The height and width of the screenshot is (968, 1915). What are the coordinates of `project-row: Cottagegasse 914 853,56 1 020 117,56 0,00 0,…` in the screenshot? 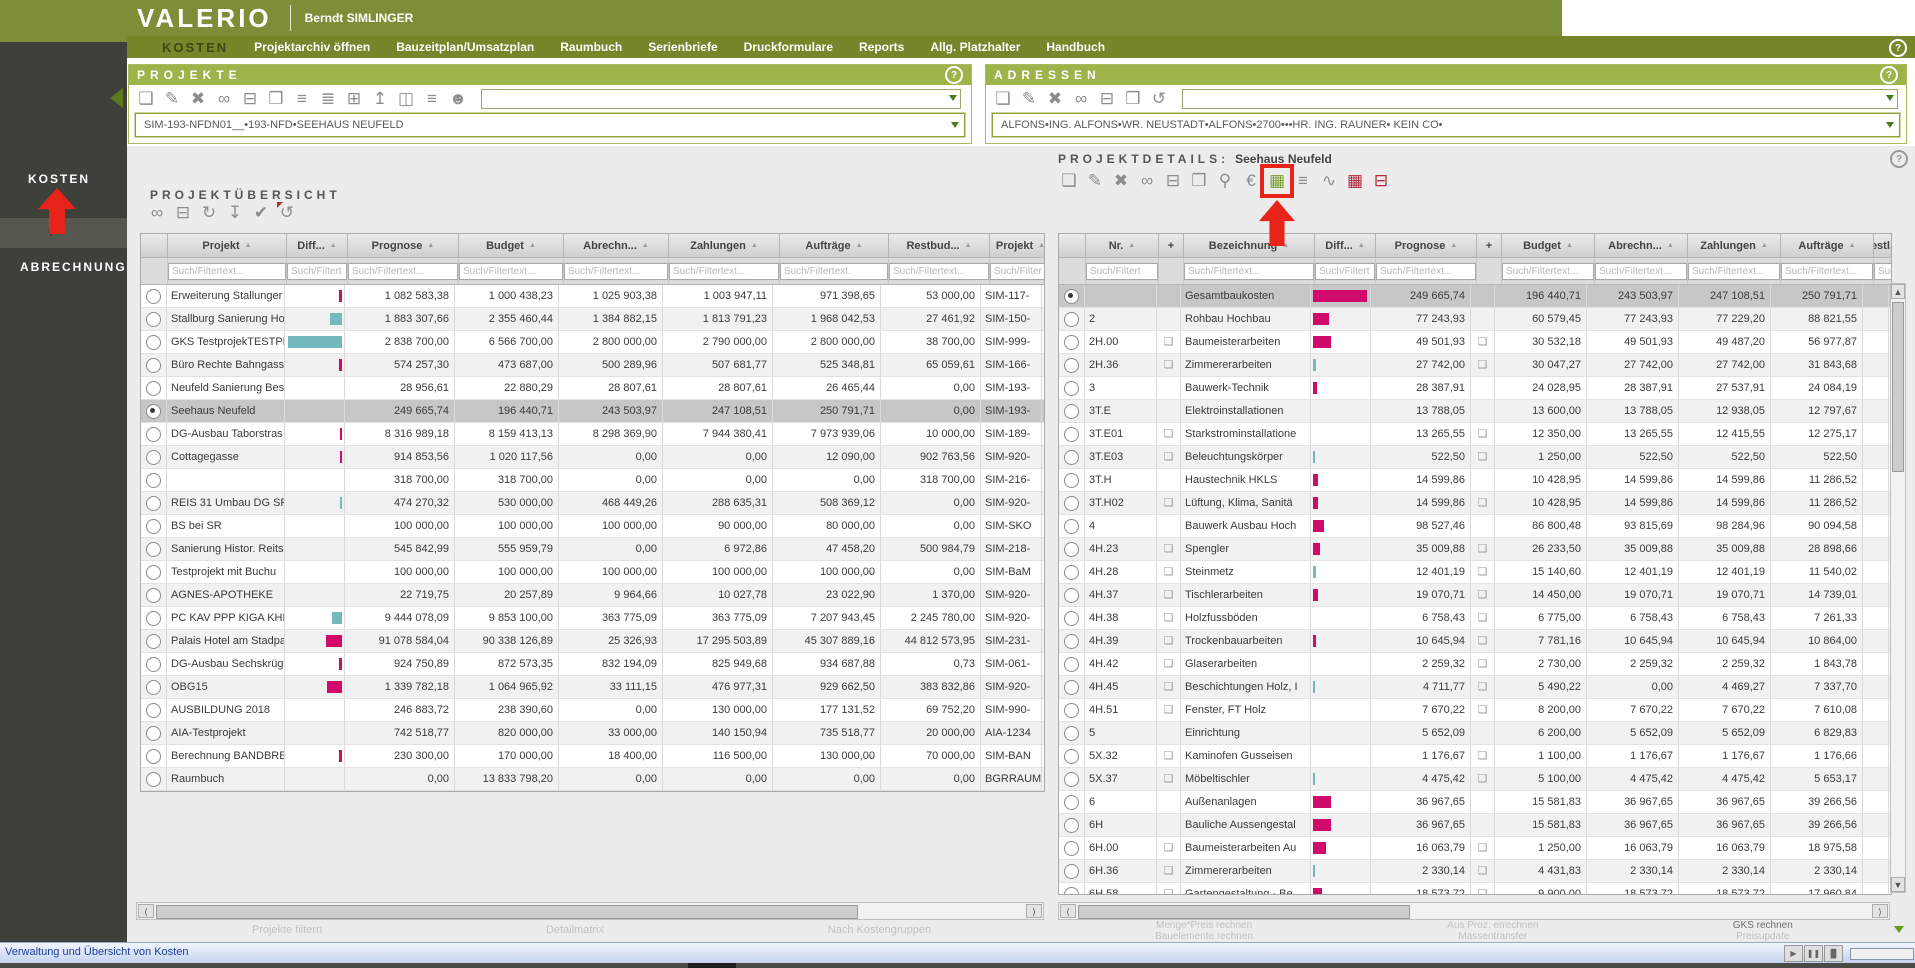 It's located at (592, 457).